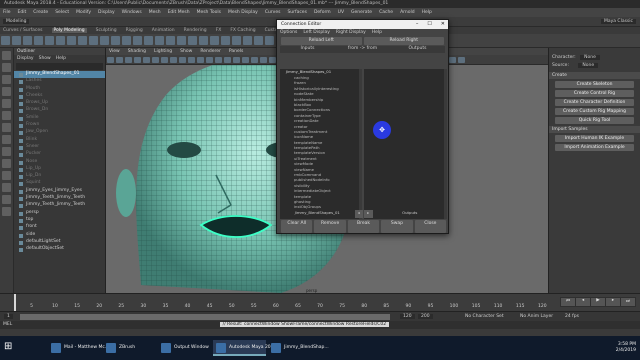 The height and width of the screenshot is (360, 640). Describe the element at coordinates (8, 316) in the screenshot. I see `range-start-field: 1` at that location.